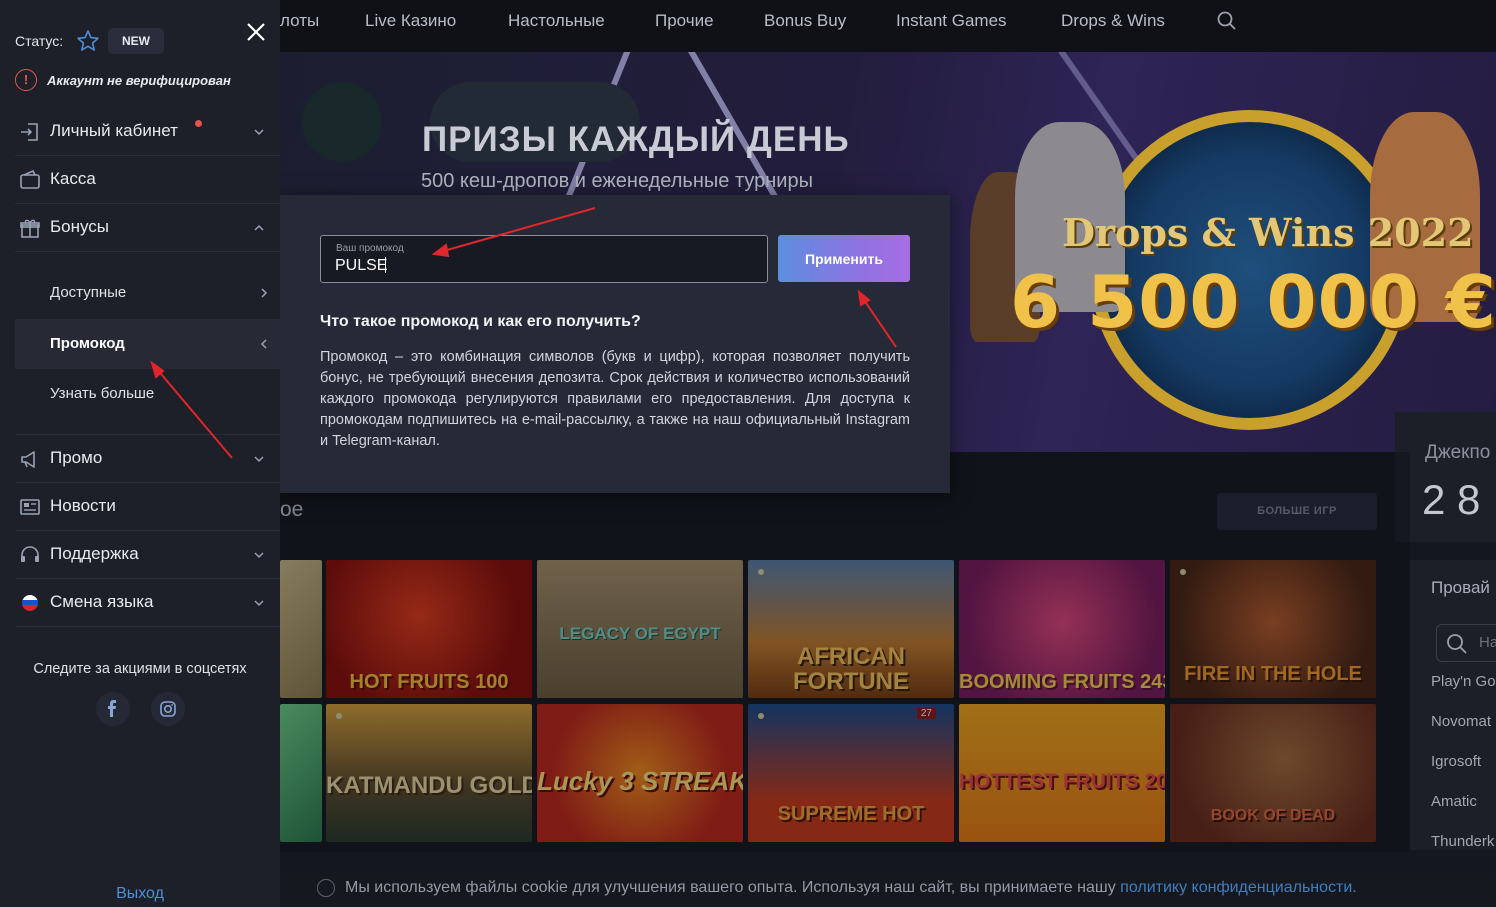 The height and width of the screenshot is (907, 1496). Describe the element at coordinates (147, 555) in the screenshot. I see `menu-support: Поддержка` at that location.